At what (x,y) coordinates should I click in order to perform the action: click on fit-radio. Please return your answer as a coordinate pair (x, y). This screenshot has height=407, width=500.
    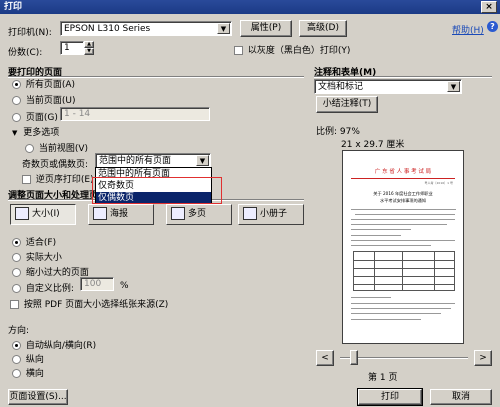
    Looking at the image, I should click on (16, 242).